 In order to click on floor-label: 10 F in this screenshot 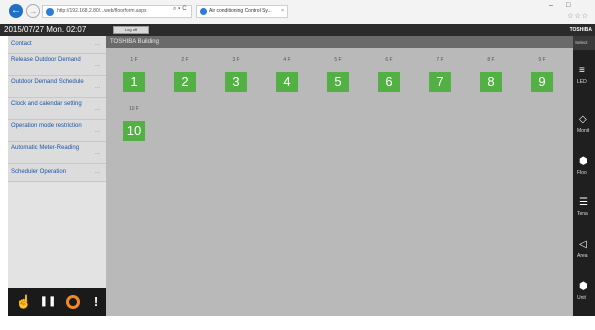, I will do `click(133, 109)`.